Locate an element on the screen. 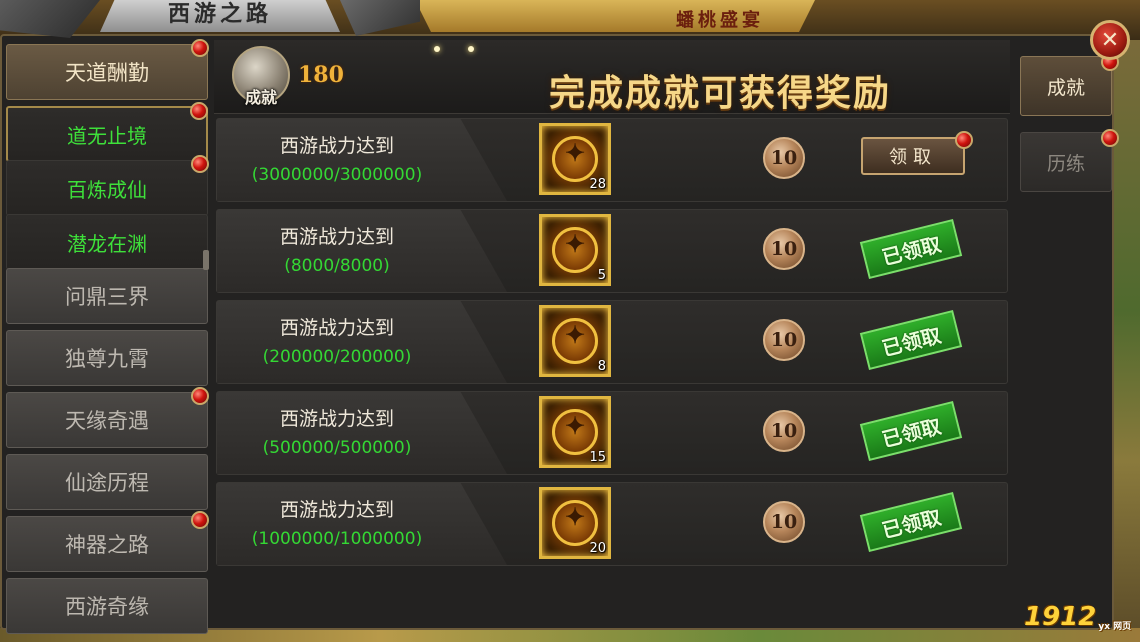  menu-item: 问鼎三界 is located at coordinates (107, 296).